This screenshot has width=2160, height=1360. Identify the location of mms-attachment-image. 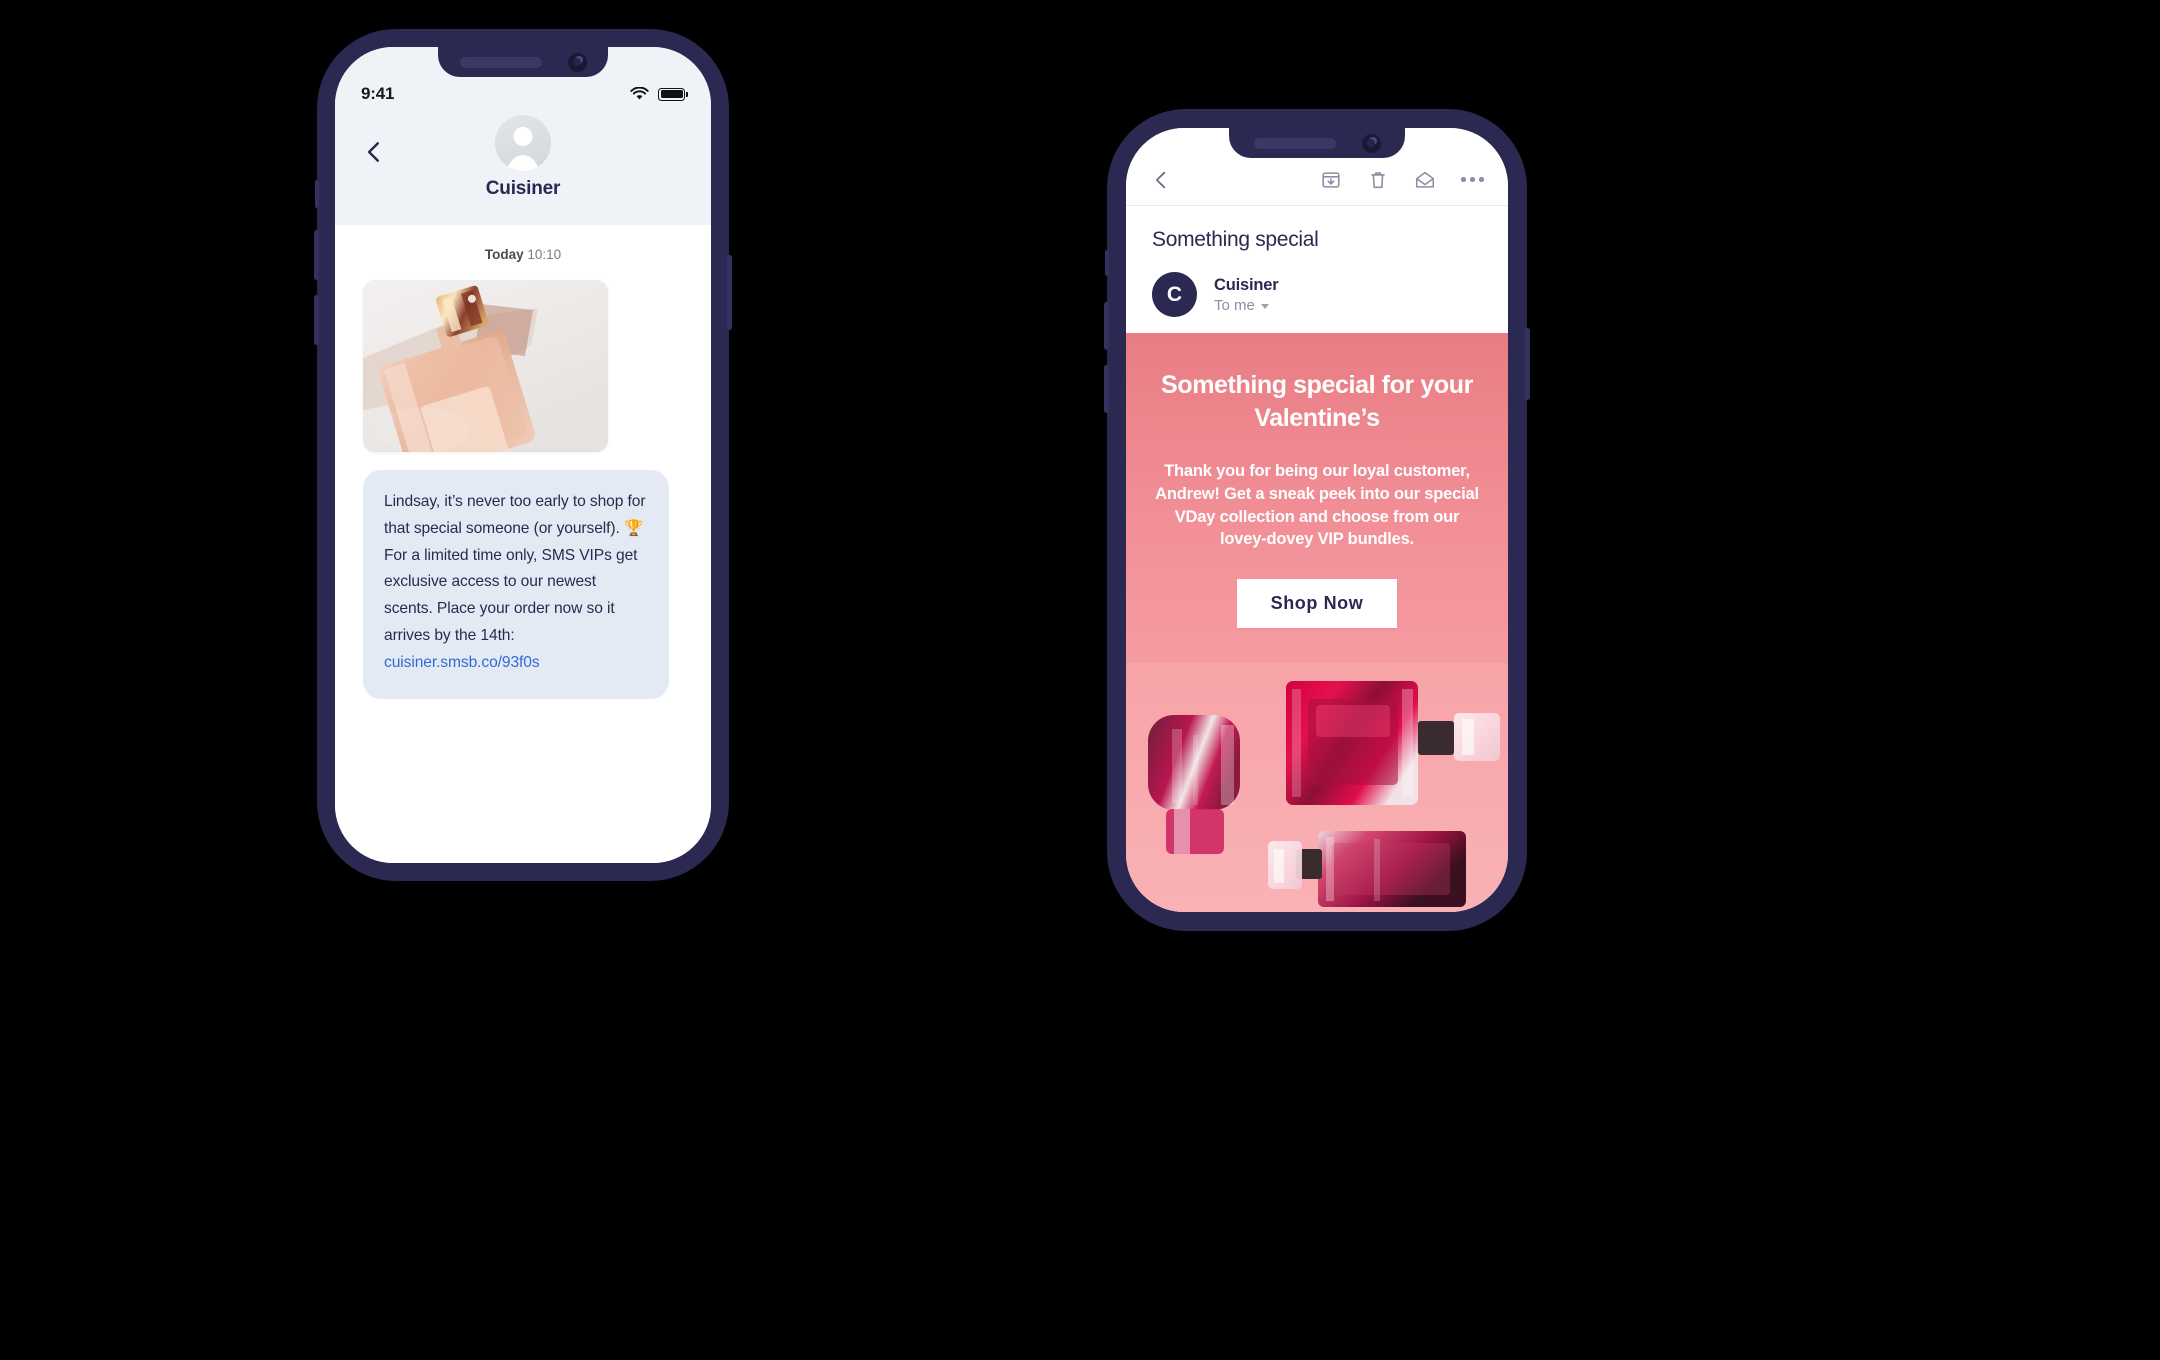
(485, 366).